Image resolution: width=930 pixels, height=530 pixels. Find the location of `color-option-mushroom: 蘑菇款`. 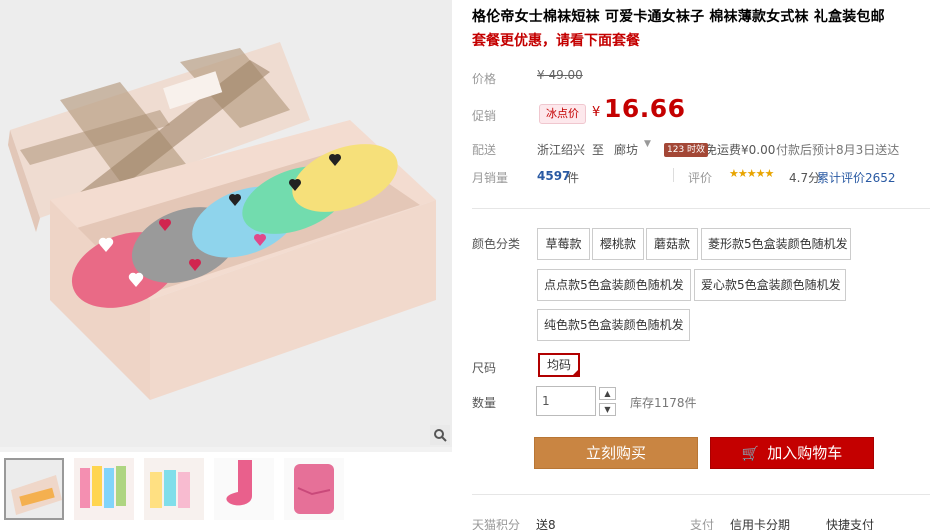

color-option-mushroom: 蘑菇款 is located at coordinates (672, 244).